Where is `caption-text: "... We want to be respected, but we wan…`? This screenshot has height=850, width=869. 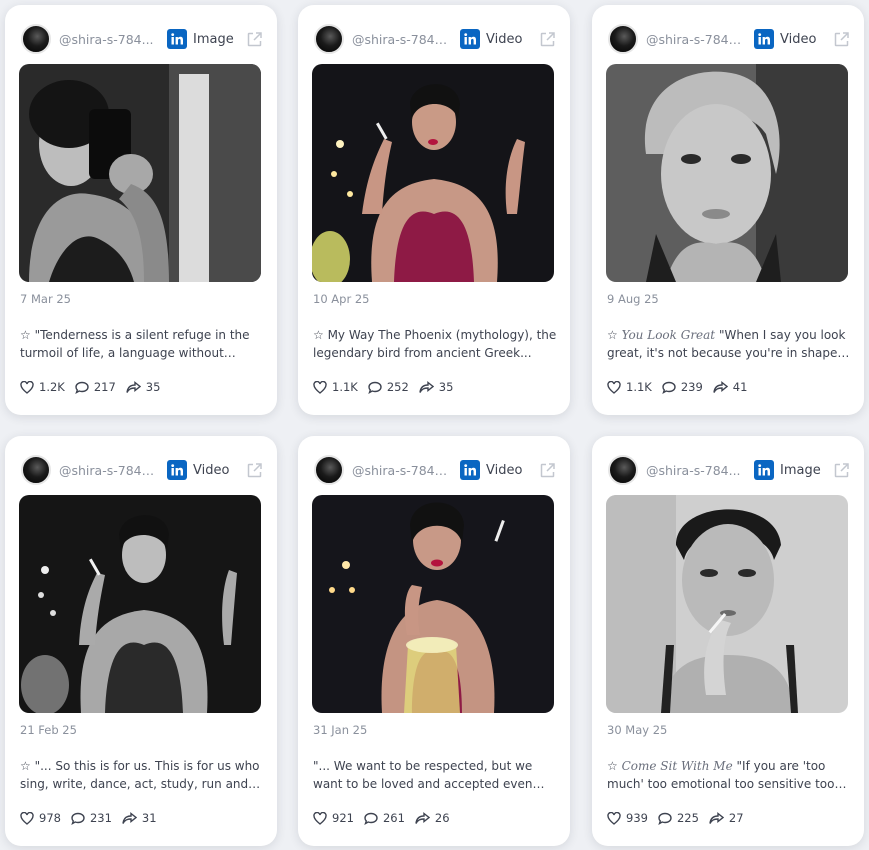 caption-text: "... We want to be respected, but we wan… is located at coordinates (423, 775).